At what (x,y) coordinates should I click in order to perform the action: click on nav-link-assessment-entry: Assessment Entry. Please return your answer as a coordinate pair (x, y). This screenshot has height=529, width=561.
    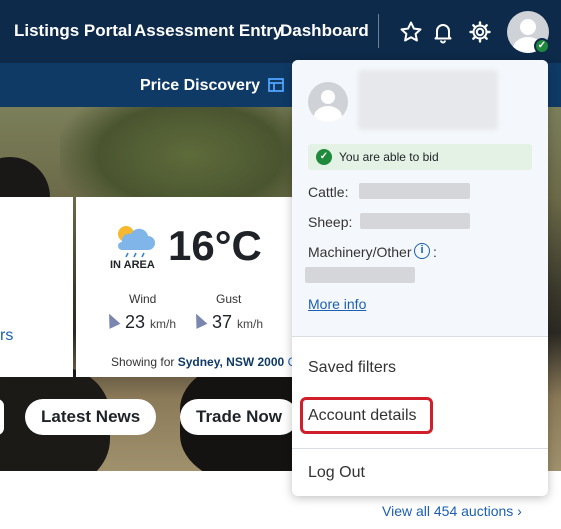
    Looking at the image, I should click on (208, 31).